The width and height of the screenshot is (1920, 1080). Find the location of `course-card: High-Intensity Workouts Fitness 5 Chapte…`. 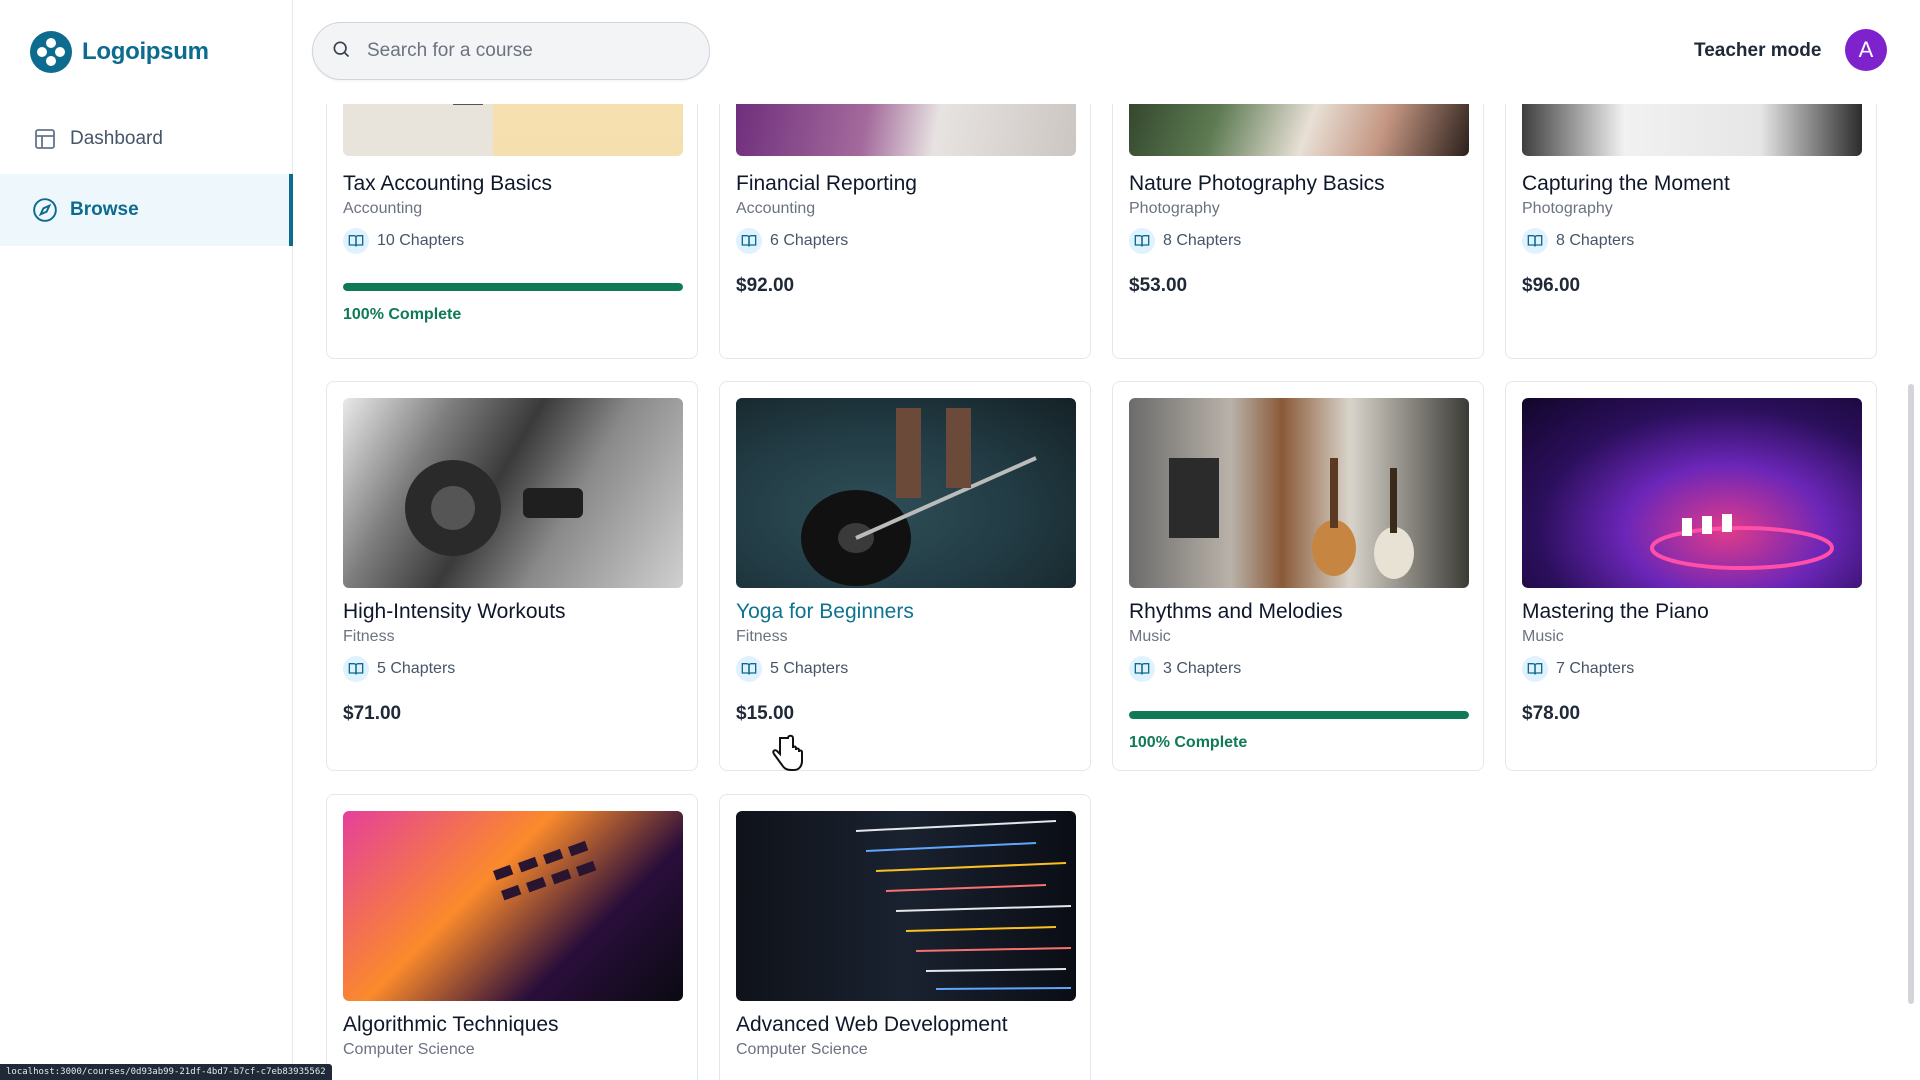

course-card: High-Intensity Workouts Fitness 5 Chapte… is located at coordinates (512, 576).